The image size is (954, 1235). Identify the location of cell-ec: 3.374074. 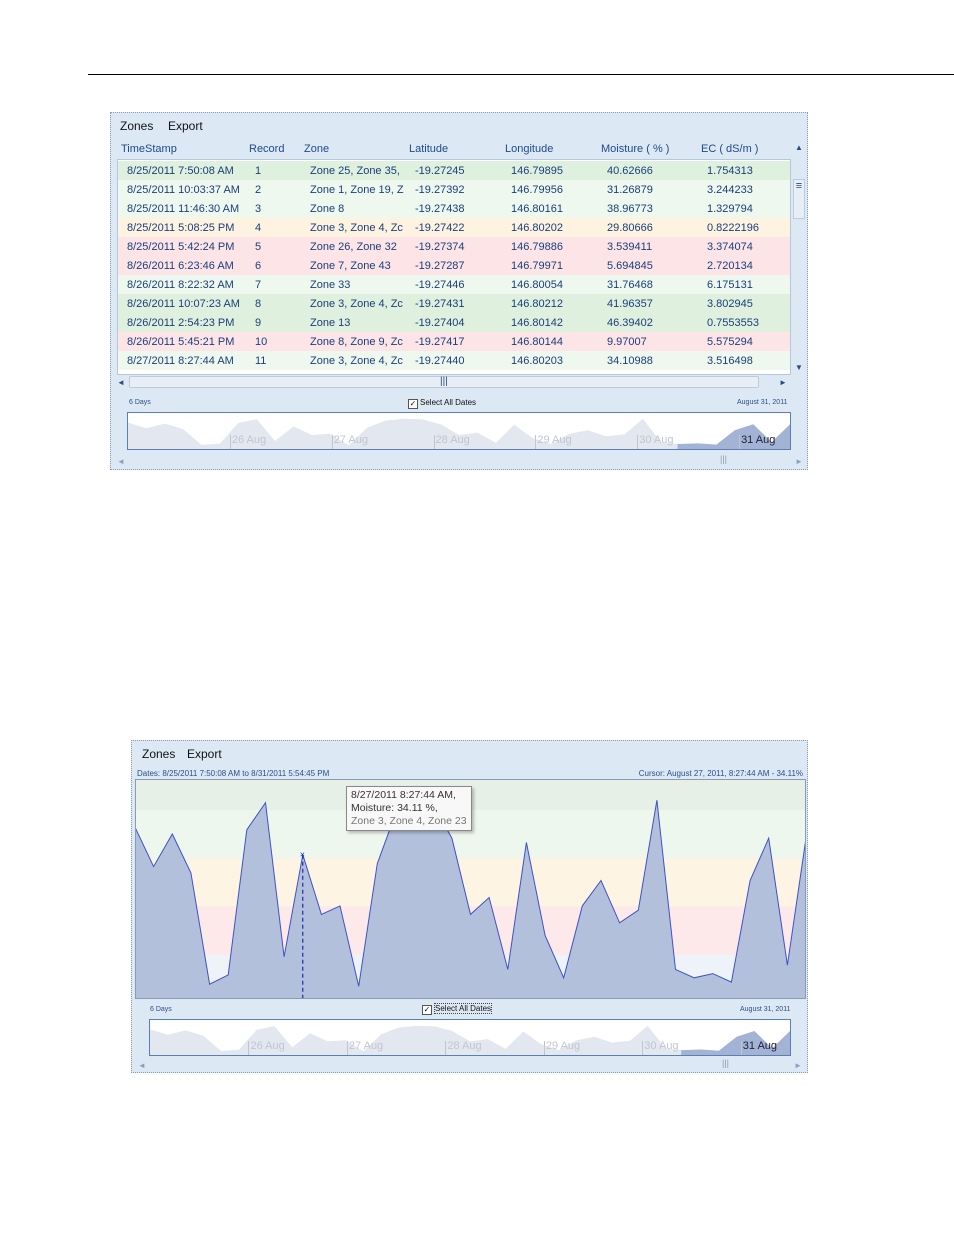
(730, 247).